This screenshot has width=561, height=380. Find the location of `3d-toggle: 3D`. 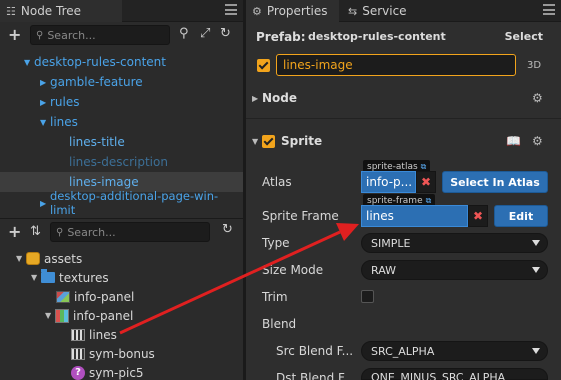

3d-toggle: 3D is located at coordinates (534, 65).